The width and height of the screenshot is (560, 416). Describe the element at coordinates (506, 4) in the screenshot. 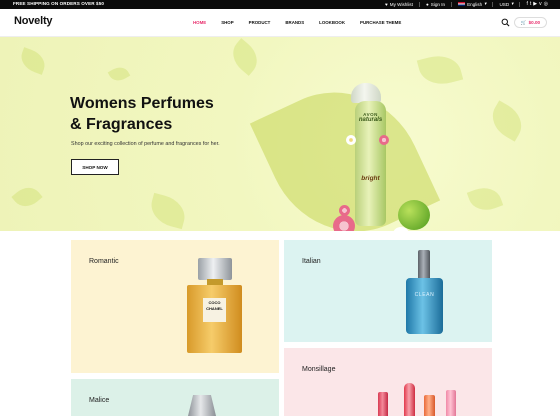

I see `currency-select: USD ▾` at that location.